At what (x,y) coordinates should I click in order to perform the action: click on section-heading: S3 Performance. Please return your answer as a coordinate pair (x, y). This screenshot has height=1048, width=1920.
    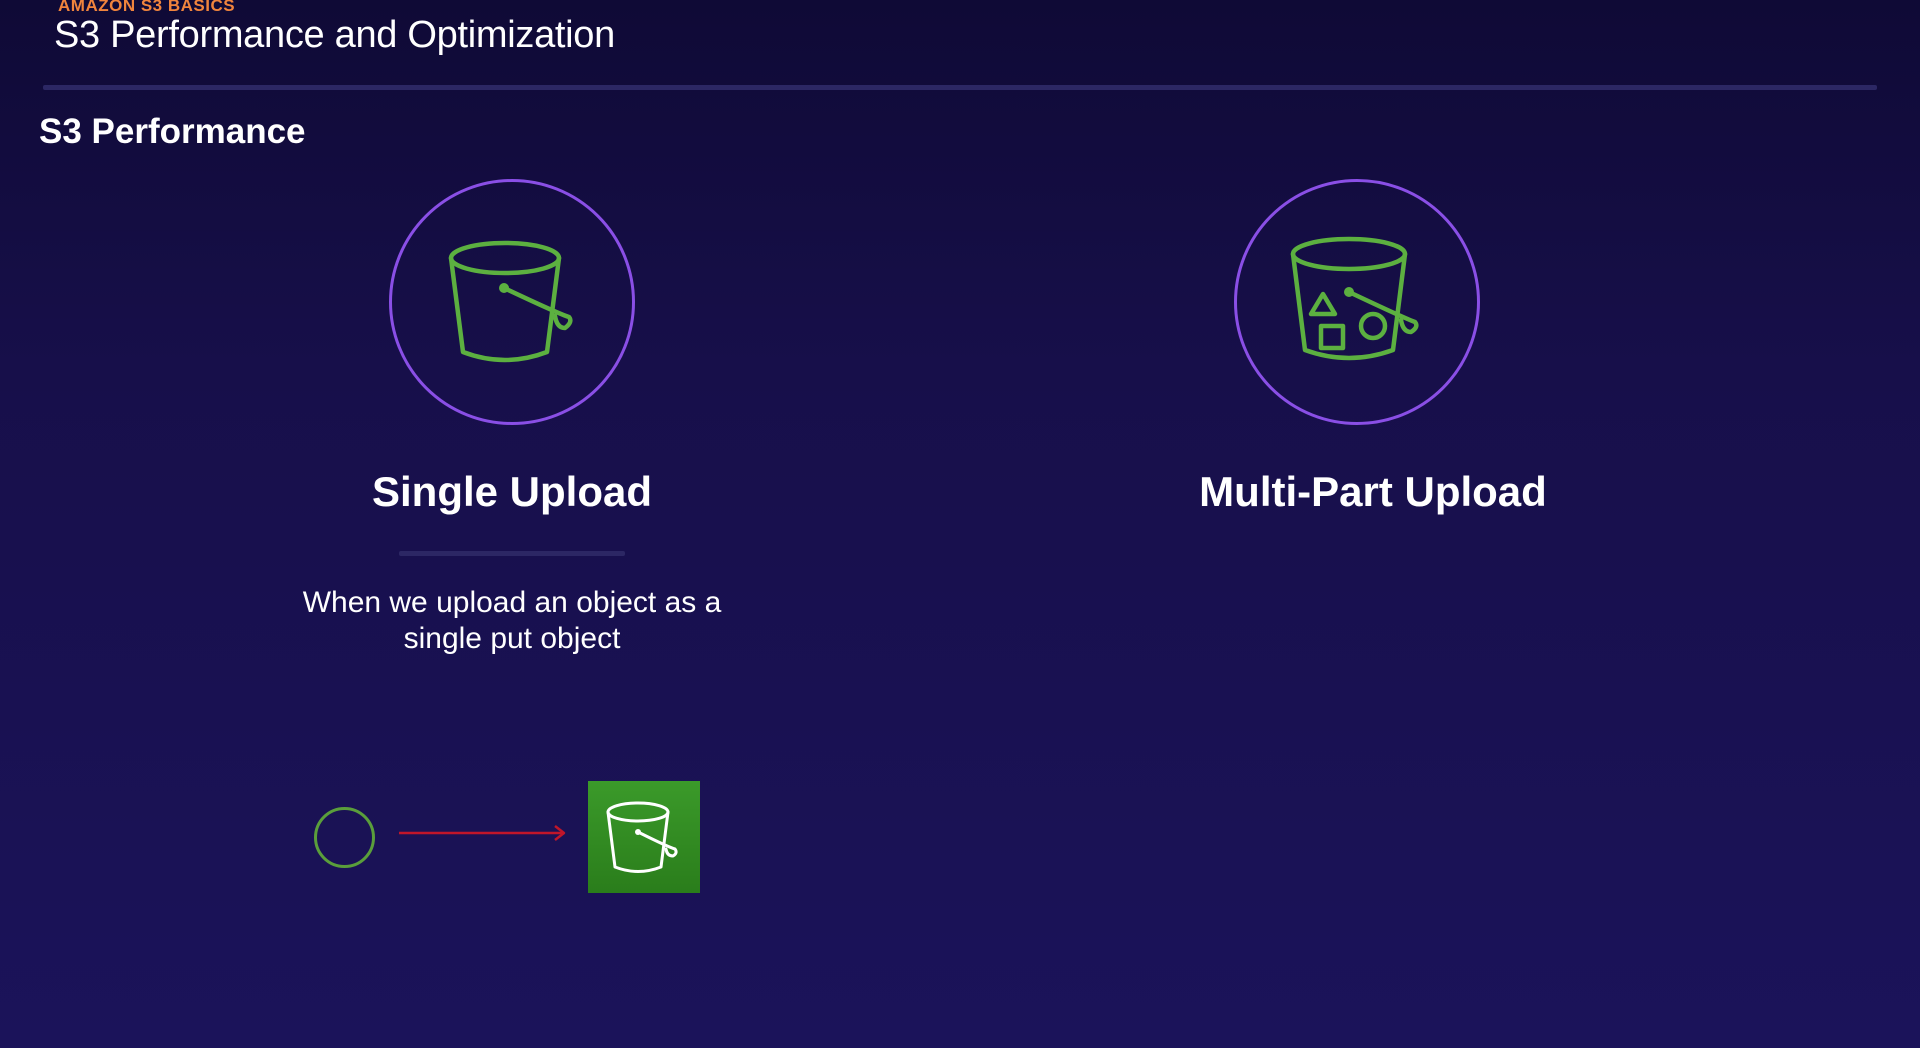
    Looking at the image, I should click on (172, 131).